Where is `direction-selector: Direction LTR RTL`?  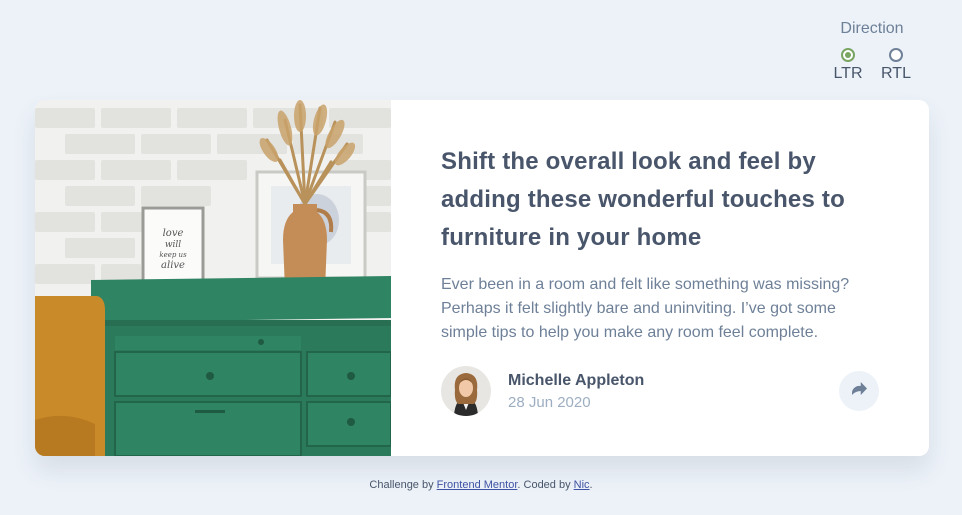 direction-selector: Direction LTR RTL is located at coordinates (872, 51).